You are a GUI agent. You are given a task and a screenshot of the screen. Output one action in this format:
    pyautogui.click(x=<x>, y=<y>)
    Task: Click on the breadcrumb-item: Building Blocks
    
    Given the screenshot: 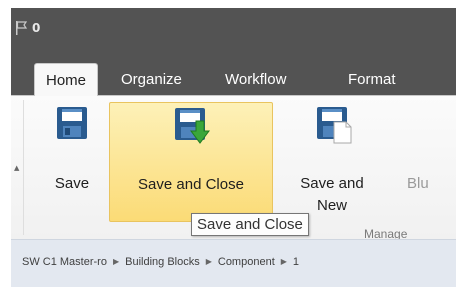 What is the action you would take?
    pyautogui.click(x=162, y=262)
    